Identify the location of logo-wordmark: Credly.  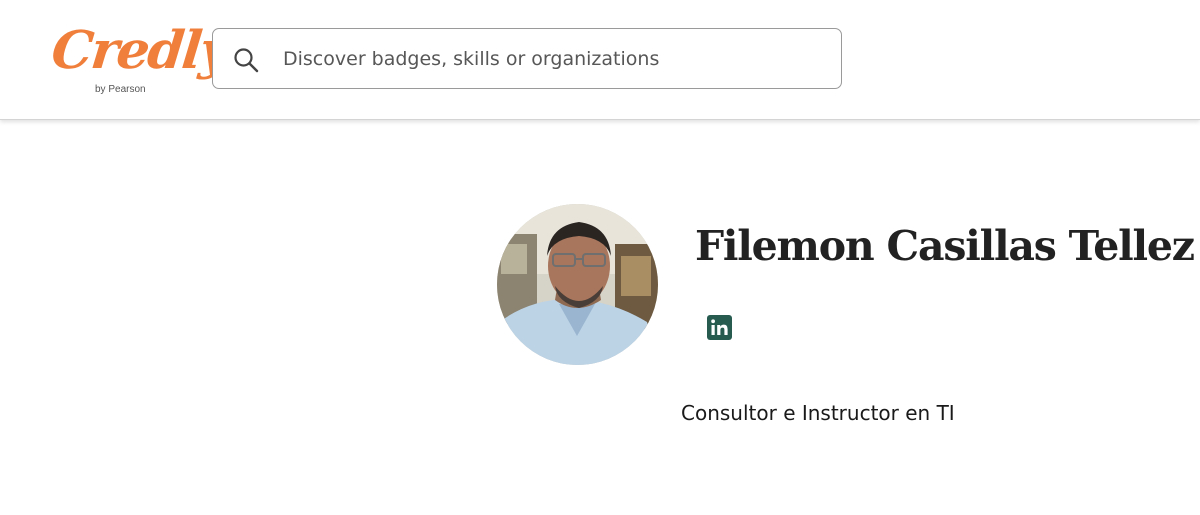
(140, 50).